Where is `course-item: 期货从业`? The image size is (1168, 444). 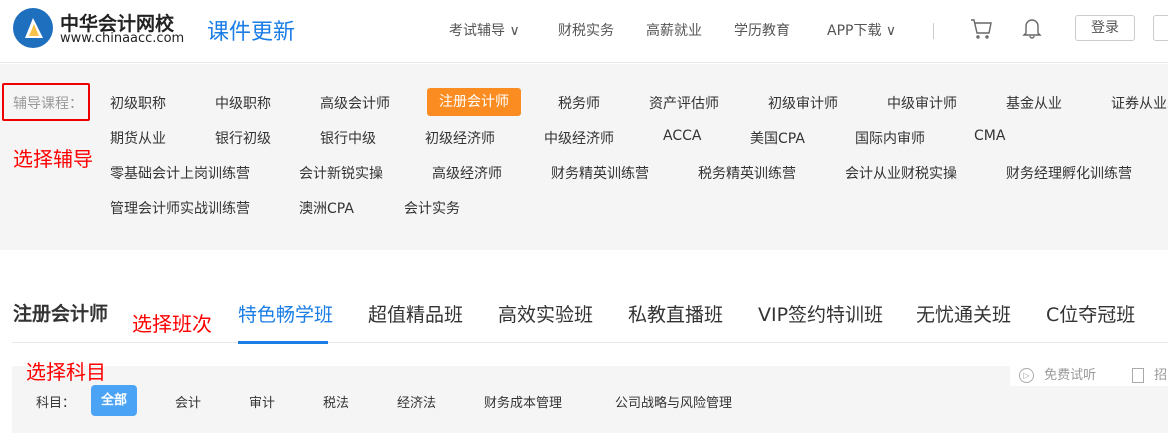
course-item: 期货从业 is located at coordinates (138, 138).